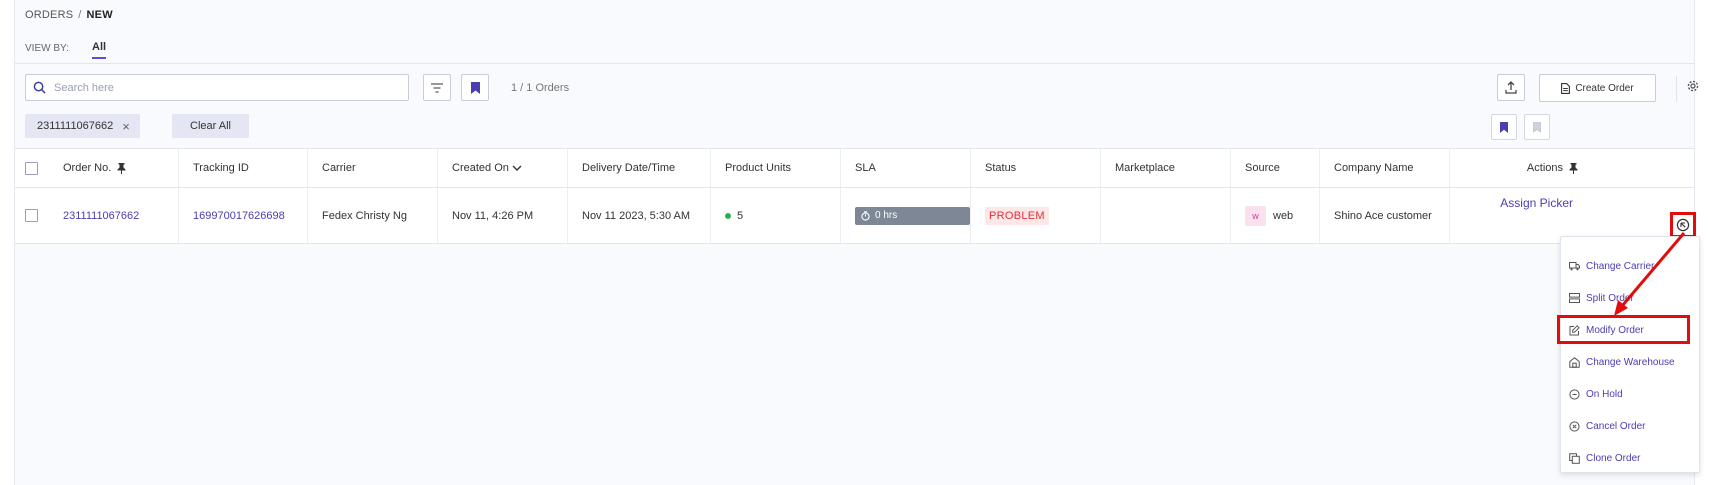 The width and height of the screenshot is (1709, 485). Describe the element at coordinates (49, 15) in the screenshot. I see `breadcrumb-parent: ORDERS` at that location.